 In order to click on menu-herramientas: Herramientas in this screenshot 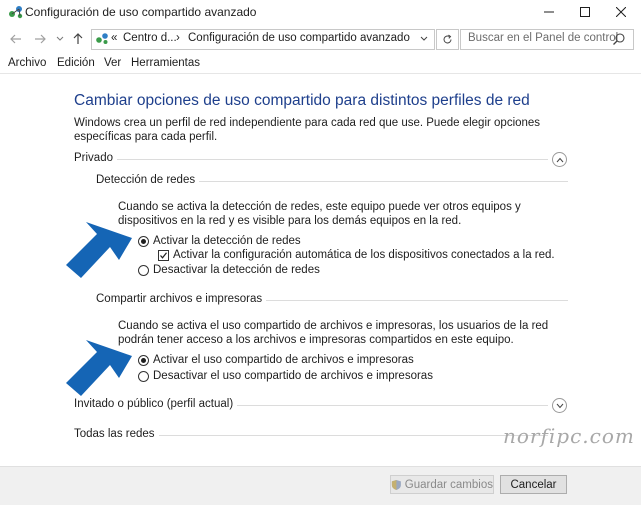, I will do `click(165, 63)`.